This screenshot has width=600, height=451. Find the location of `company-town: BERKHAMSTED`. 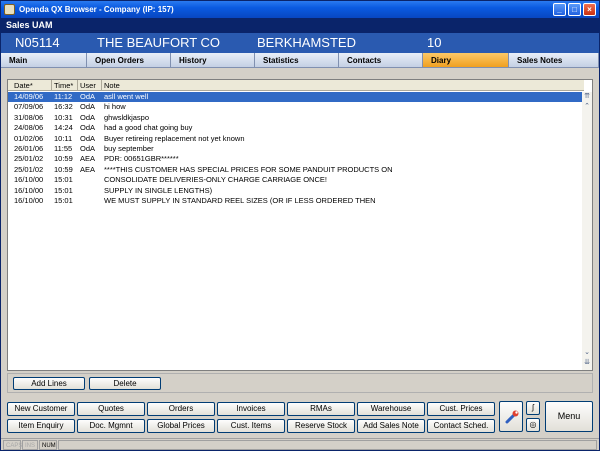

company-town: BERKHAMSTED is located at coordinates (306, 42).